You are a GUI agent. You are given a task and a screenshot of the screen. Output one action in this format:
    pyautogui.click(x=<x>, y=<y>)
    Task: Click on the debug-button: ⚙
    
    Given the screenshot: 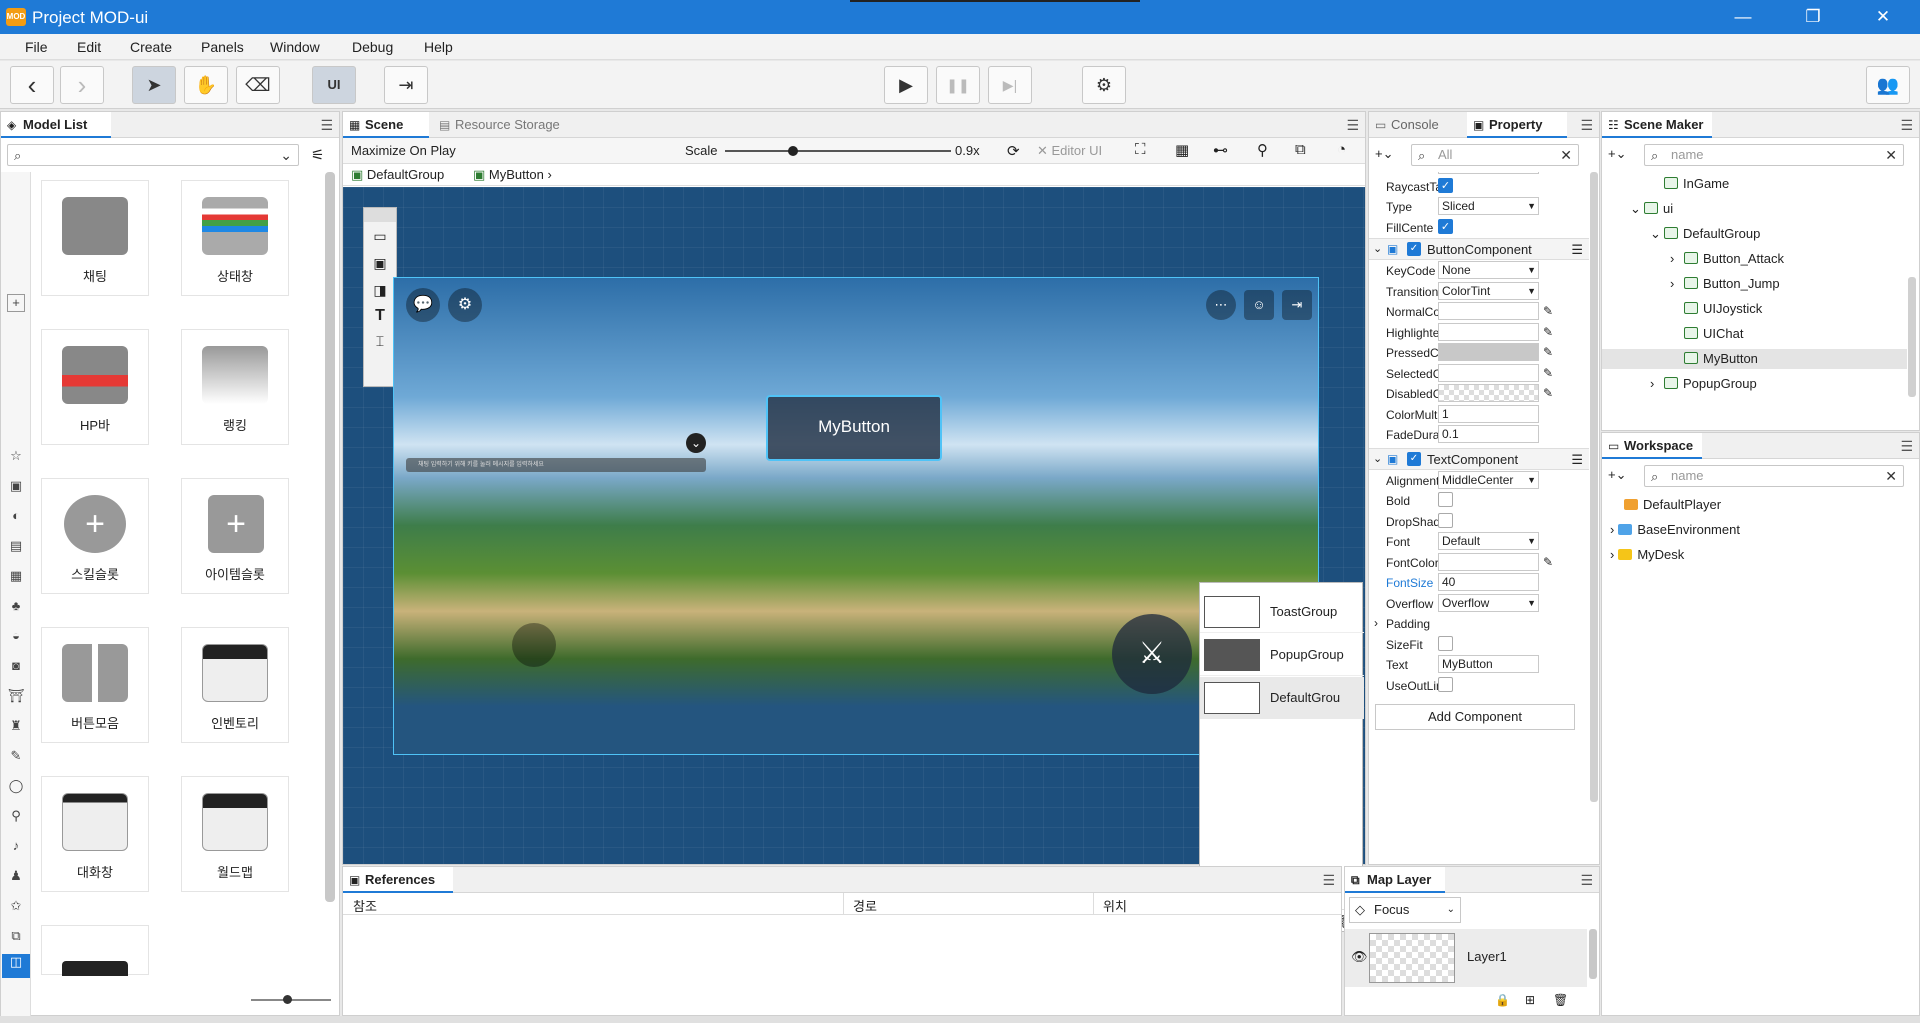 What is the action you would take?
    pyautogui.click(x=1104, y=85)
    